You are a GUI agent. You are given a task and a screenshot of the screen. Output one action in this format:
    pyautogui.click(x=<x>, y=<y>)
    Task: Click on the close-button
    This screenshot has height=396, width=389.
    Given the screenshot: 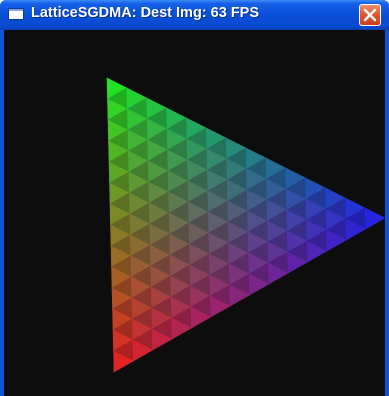 What is the action you would take?
    pyautogui.click(x=370, y=15)
    